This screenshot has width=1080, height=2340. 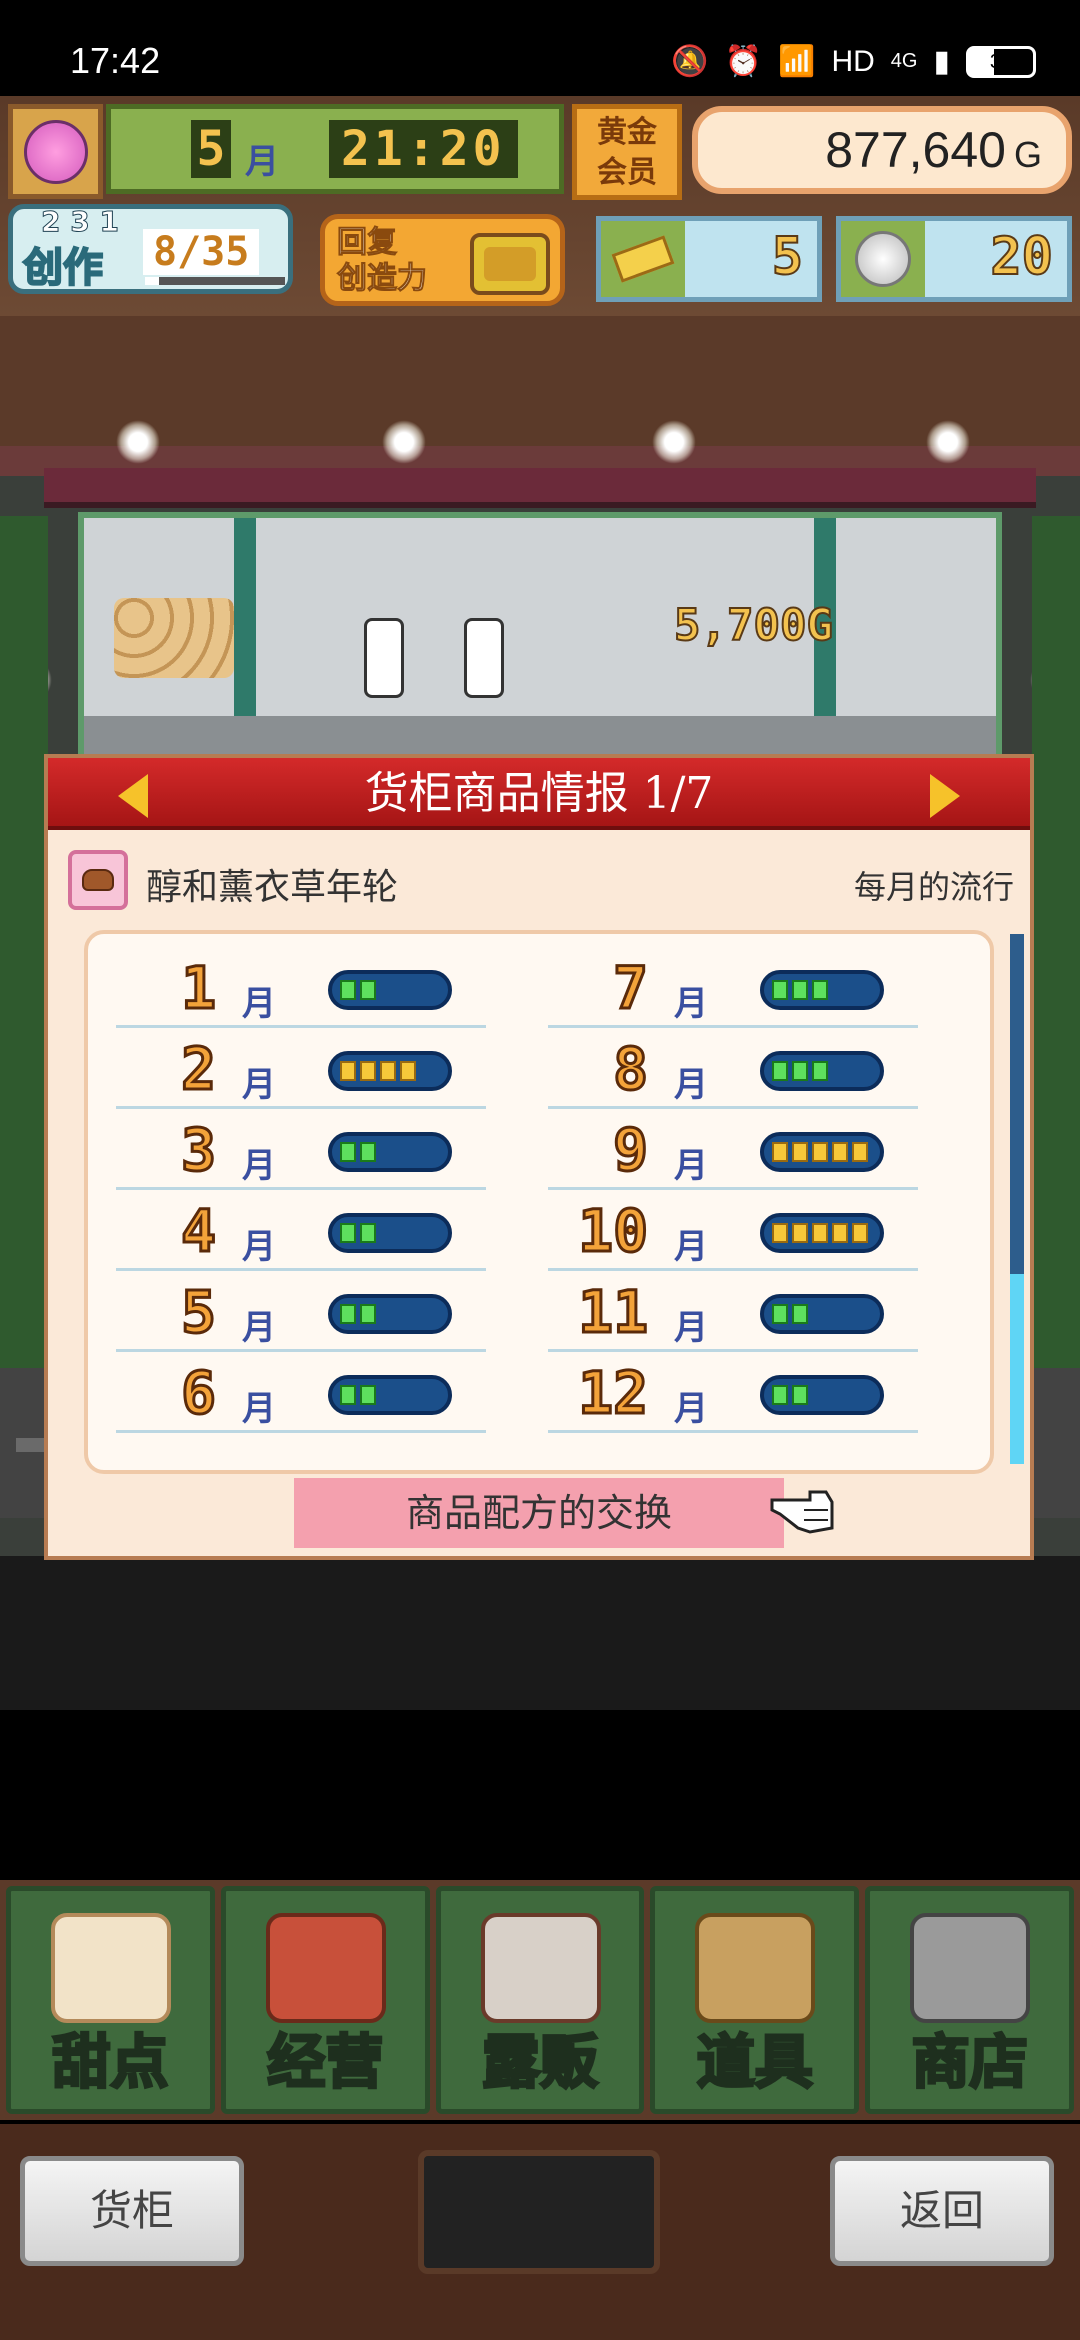 I want to click on menu-label: 甜点, so click(x=110, y=2062).